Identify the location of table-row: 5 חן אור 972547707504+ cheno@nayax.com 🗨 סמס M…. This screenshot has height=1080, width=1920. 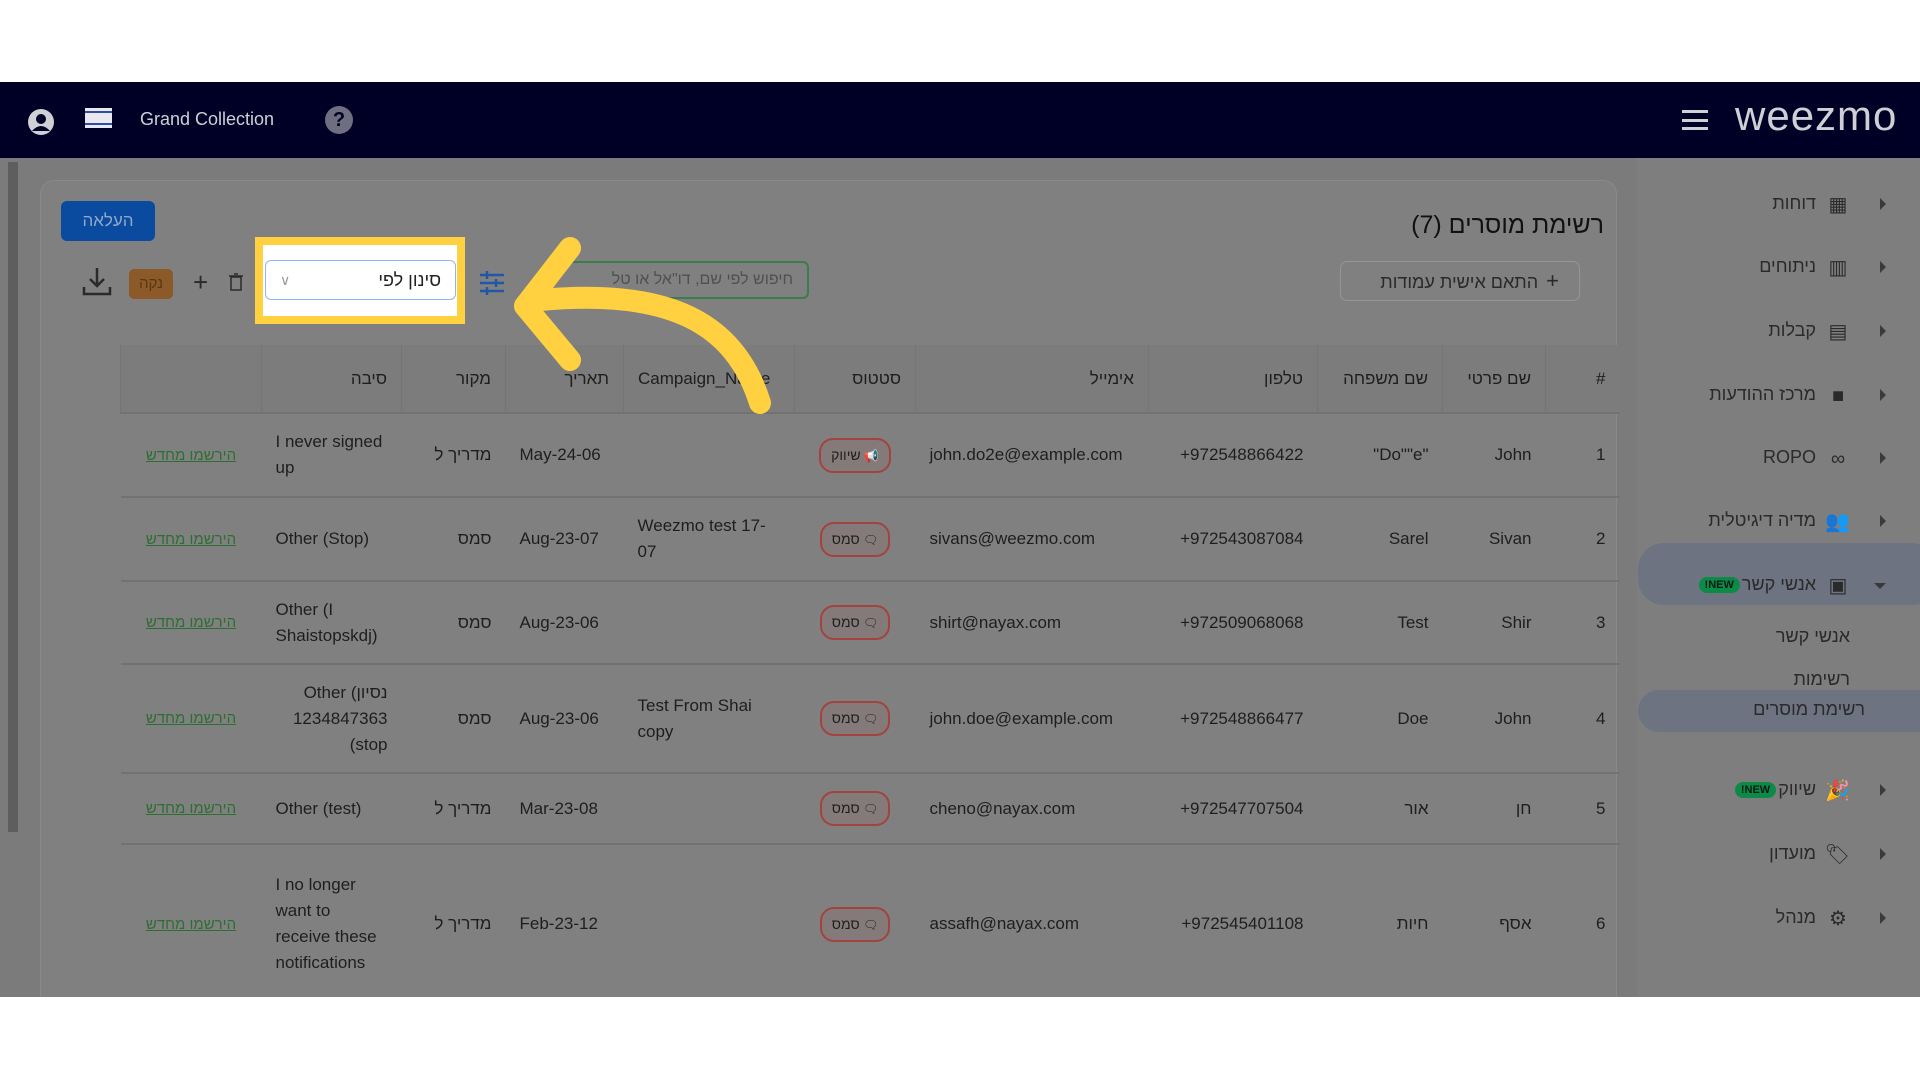
(870, 808).